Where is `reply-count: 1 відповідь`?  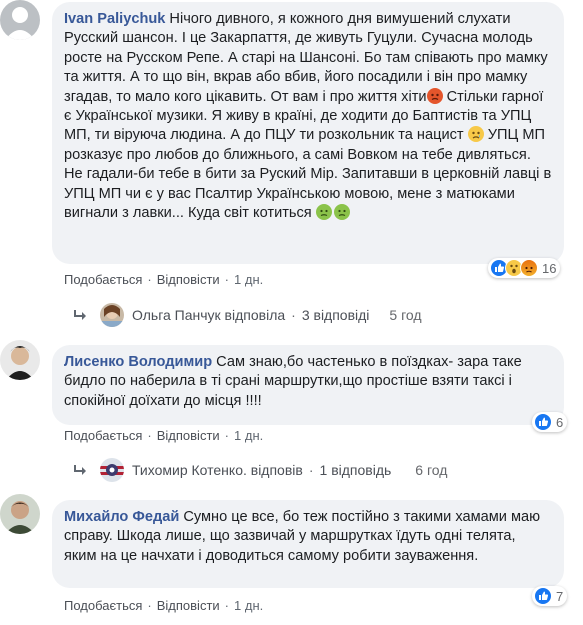 reply-count: 1 відповідь is located at coordinates (355, 470).